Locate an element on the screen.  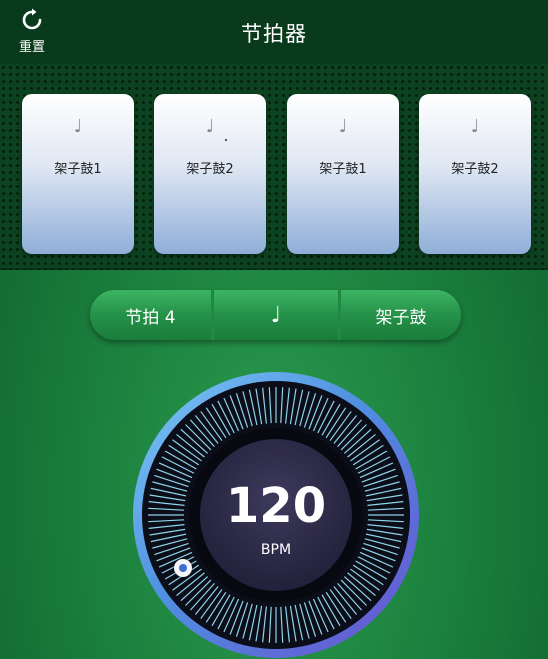
drum-pad-4: ♩ 架子鼓2 is located at coordinates (475, 174).